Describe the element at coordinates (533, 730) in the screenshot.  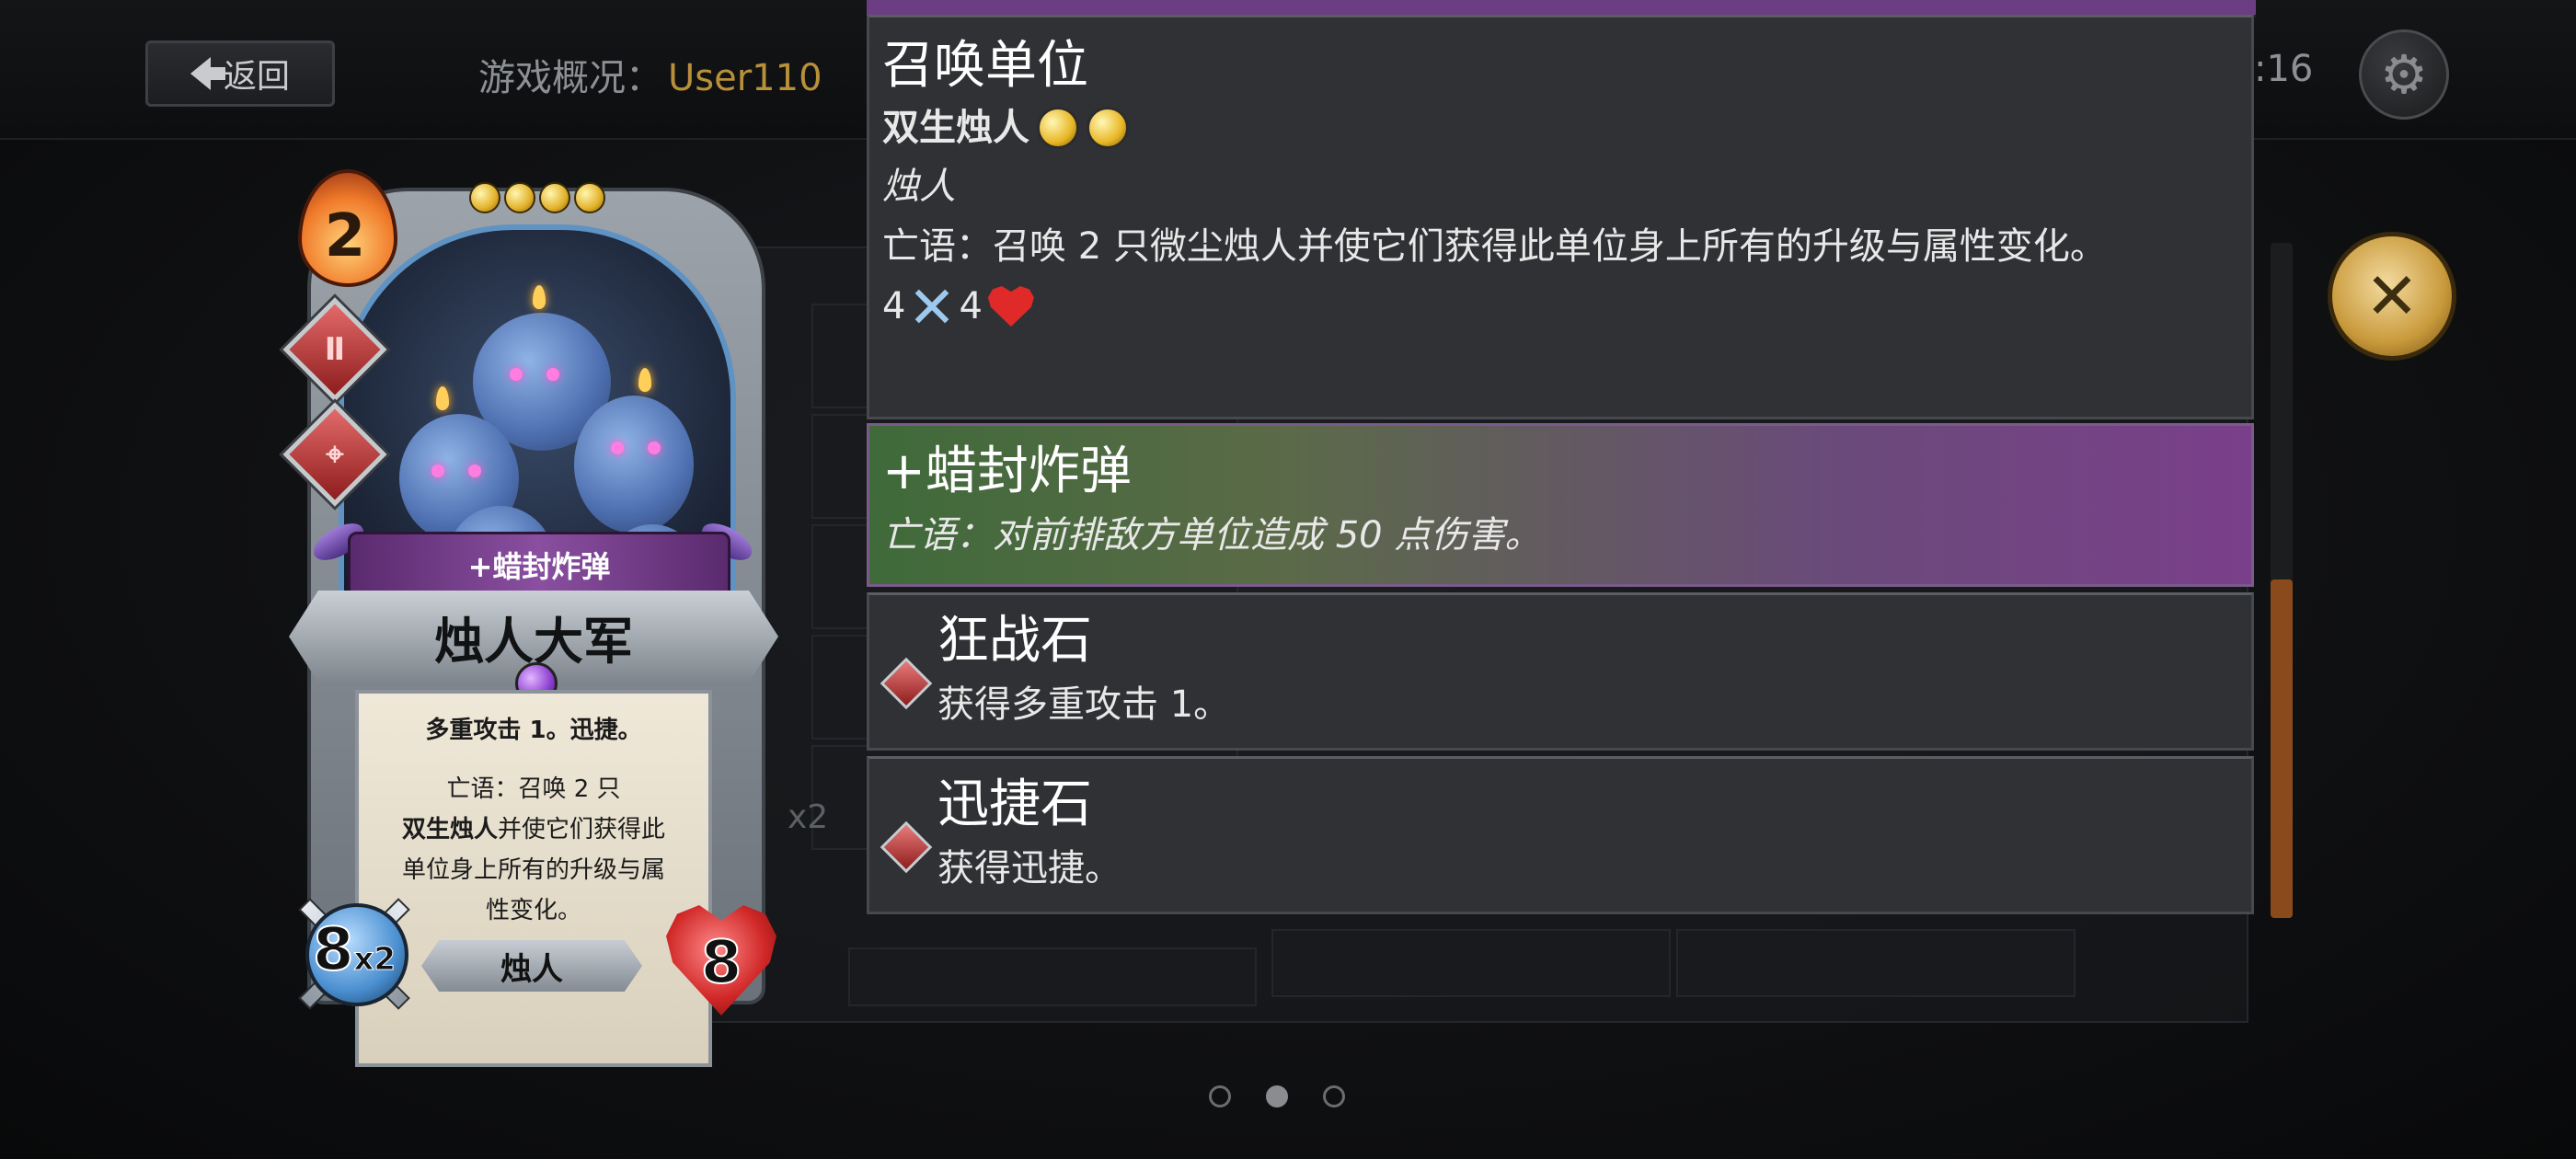
I see `card-ability-line: 多重攻击 1。迅捷。` at that location.